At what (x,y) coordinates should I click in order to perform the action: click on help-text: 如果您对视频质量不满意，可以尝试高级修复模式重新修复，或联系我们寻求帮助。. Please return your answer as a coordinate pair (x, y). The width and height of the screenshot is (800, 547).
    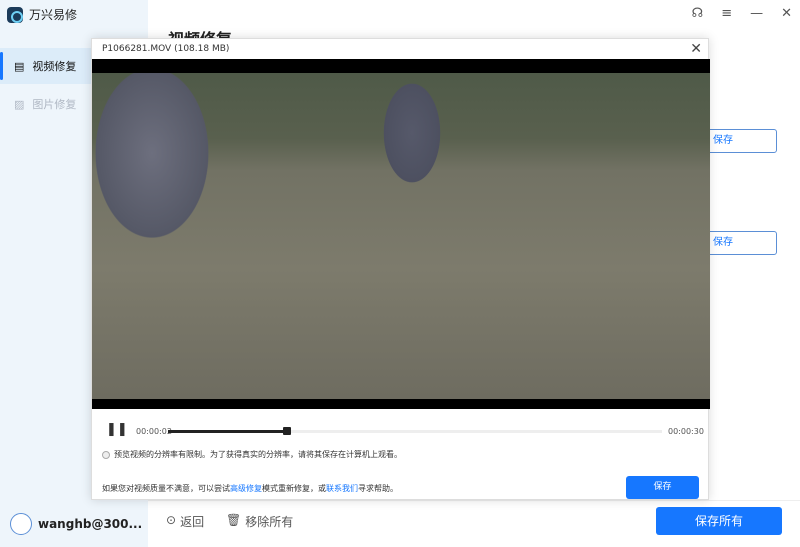
    Looking at the image, I should click on (250, 488).